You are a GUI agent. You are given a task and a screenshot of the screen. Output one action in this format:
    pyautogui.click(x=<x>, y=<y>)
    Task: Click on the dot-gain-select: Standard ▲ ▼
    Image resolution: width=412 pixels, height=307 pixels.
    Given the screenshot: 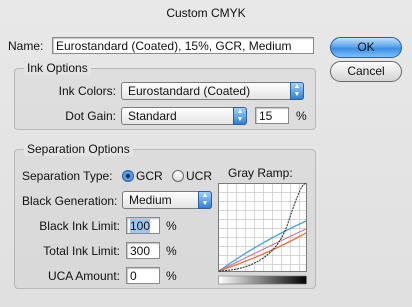 What is the action you would take?
    pyautogui.click(x=184, y=116)
    